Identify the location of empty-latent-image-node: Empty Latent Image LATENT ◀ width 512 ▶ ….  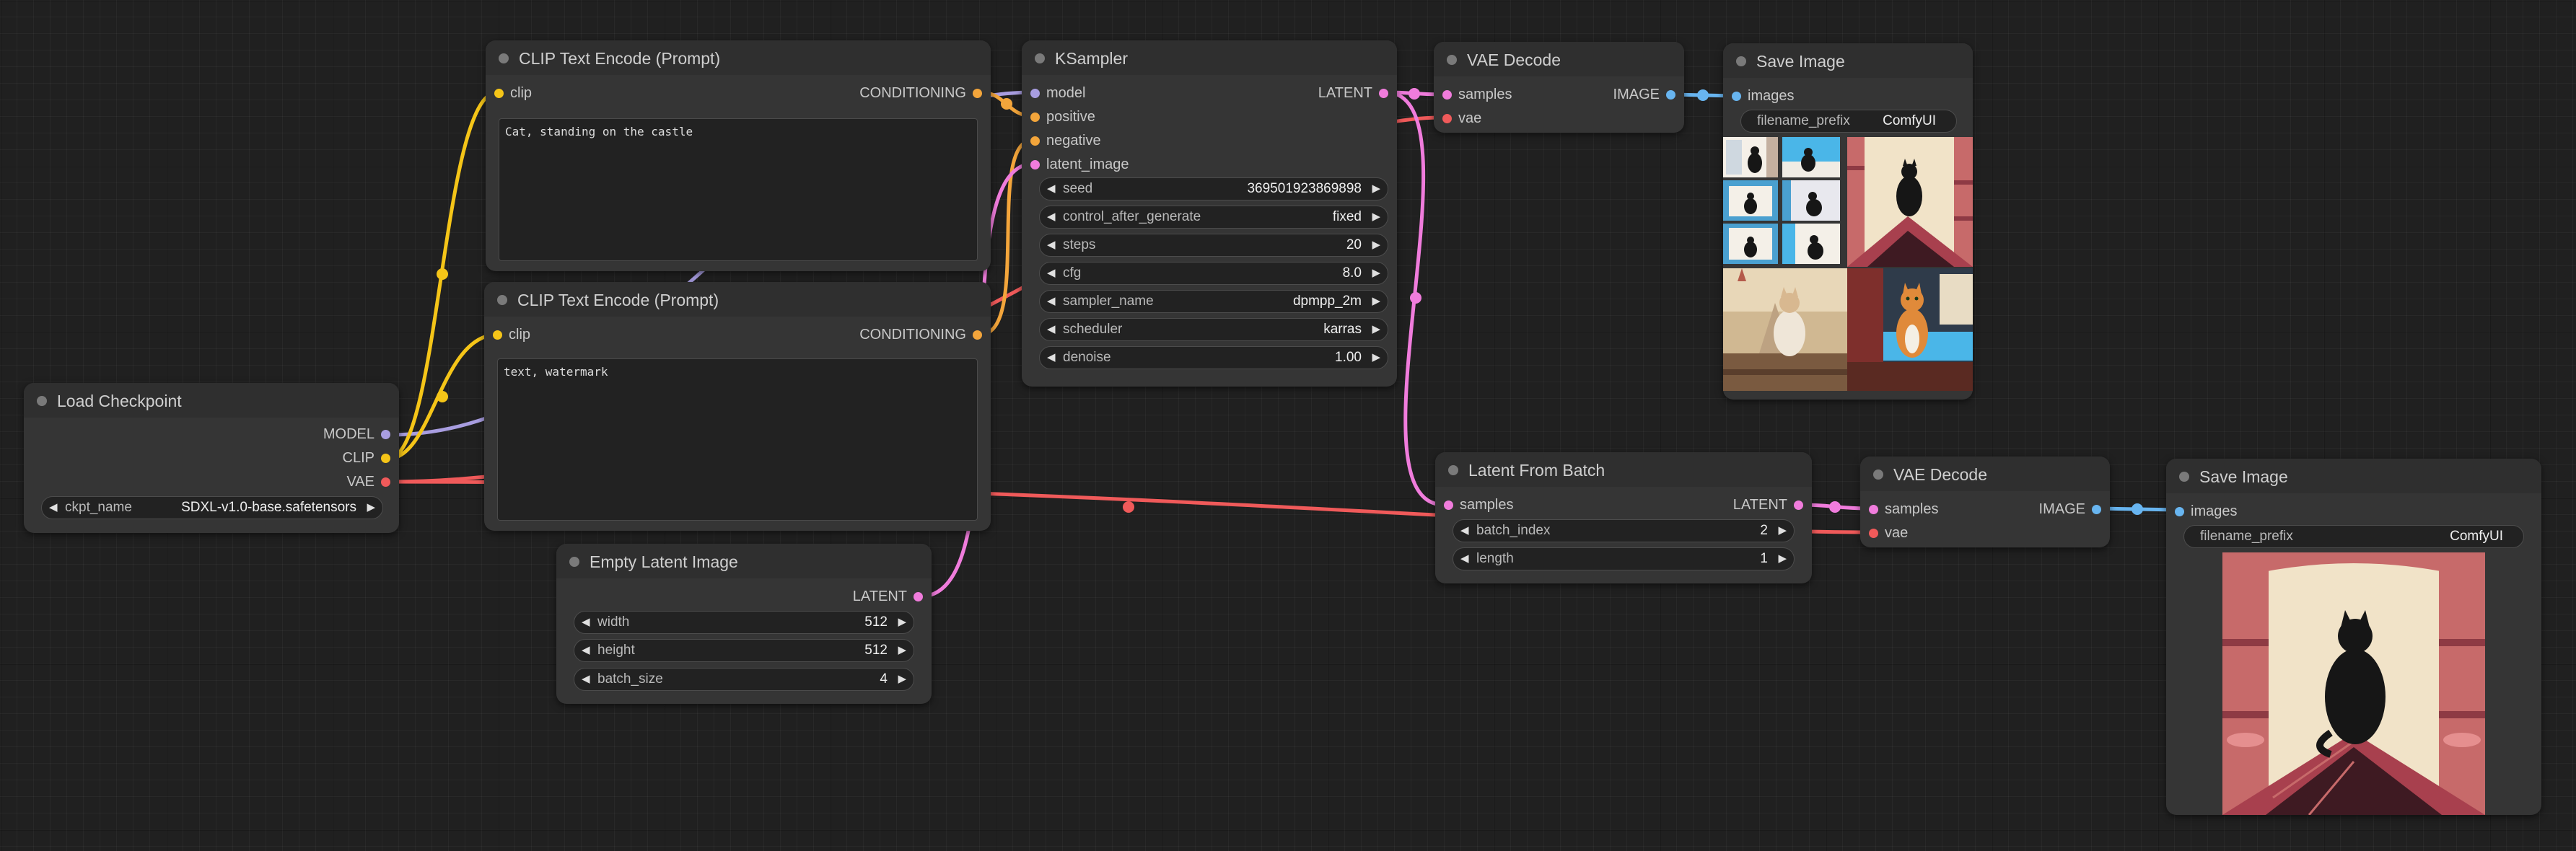
(744, 624).